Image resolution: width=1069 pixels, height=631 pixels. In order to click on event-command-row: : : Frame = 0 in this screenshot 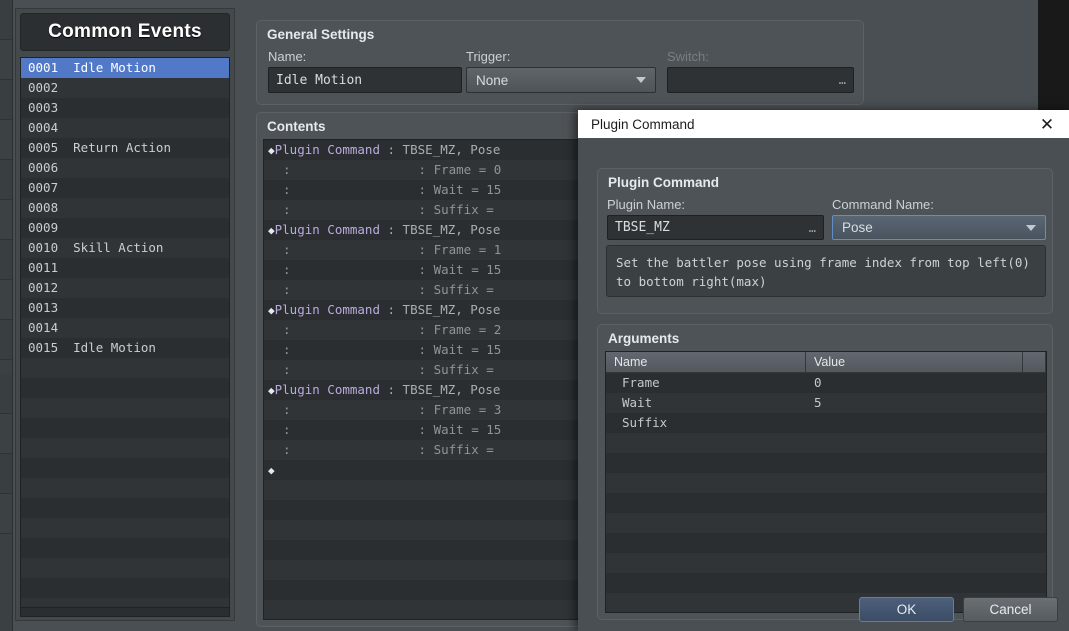, I will do `click(421, 170)`.